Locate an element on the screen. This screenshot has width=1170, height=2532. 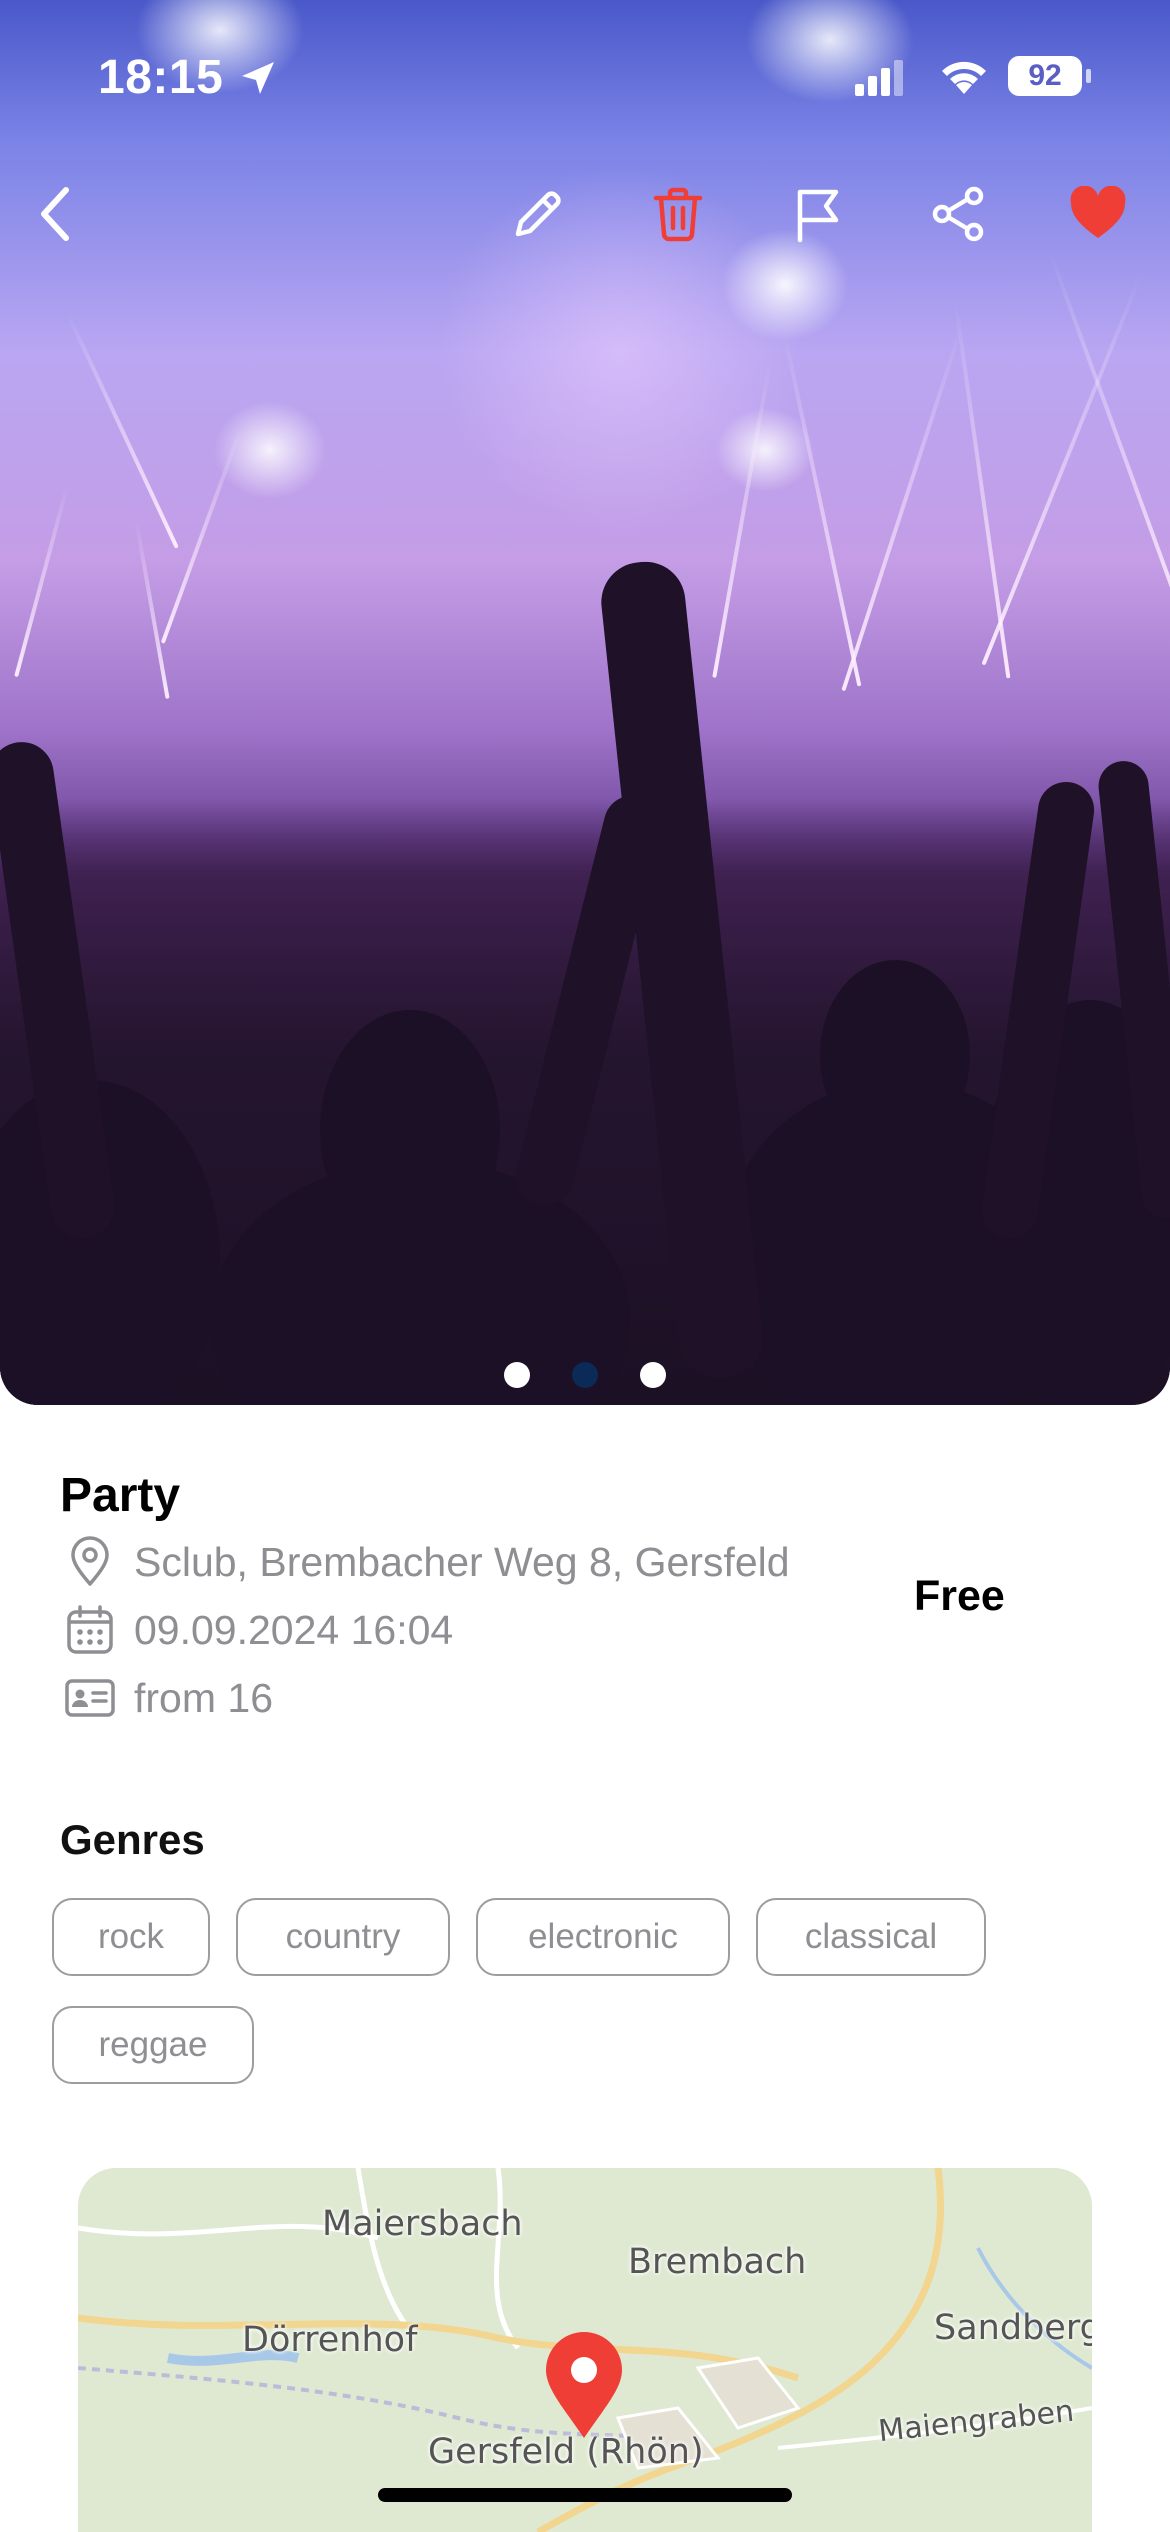
share-button is located at coordinates (958, 214).